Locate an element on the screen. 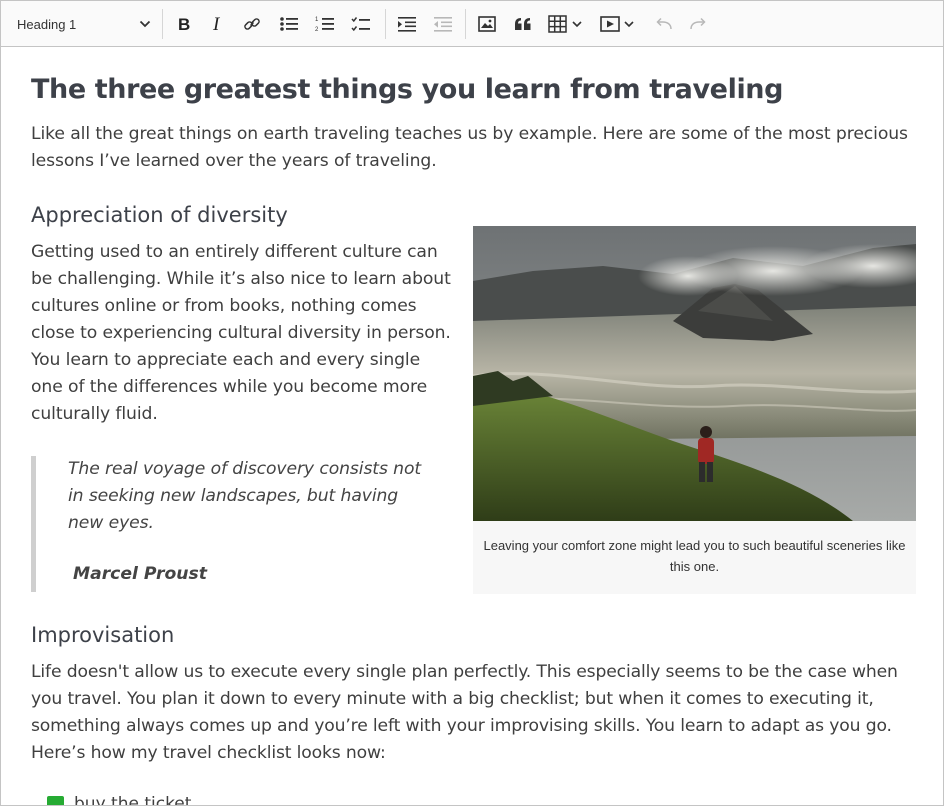 The image size is (944, 806). heading-dropdown-label: Heading 1 is located at coordinates (47, 24).